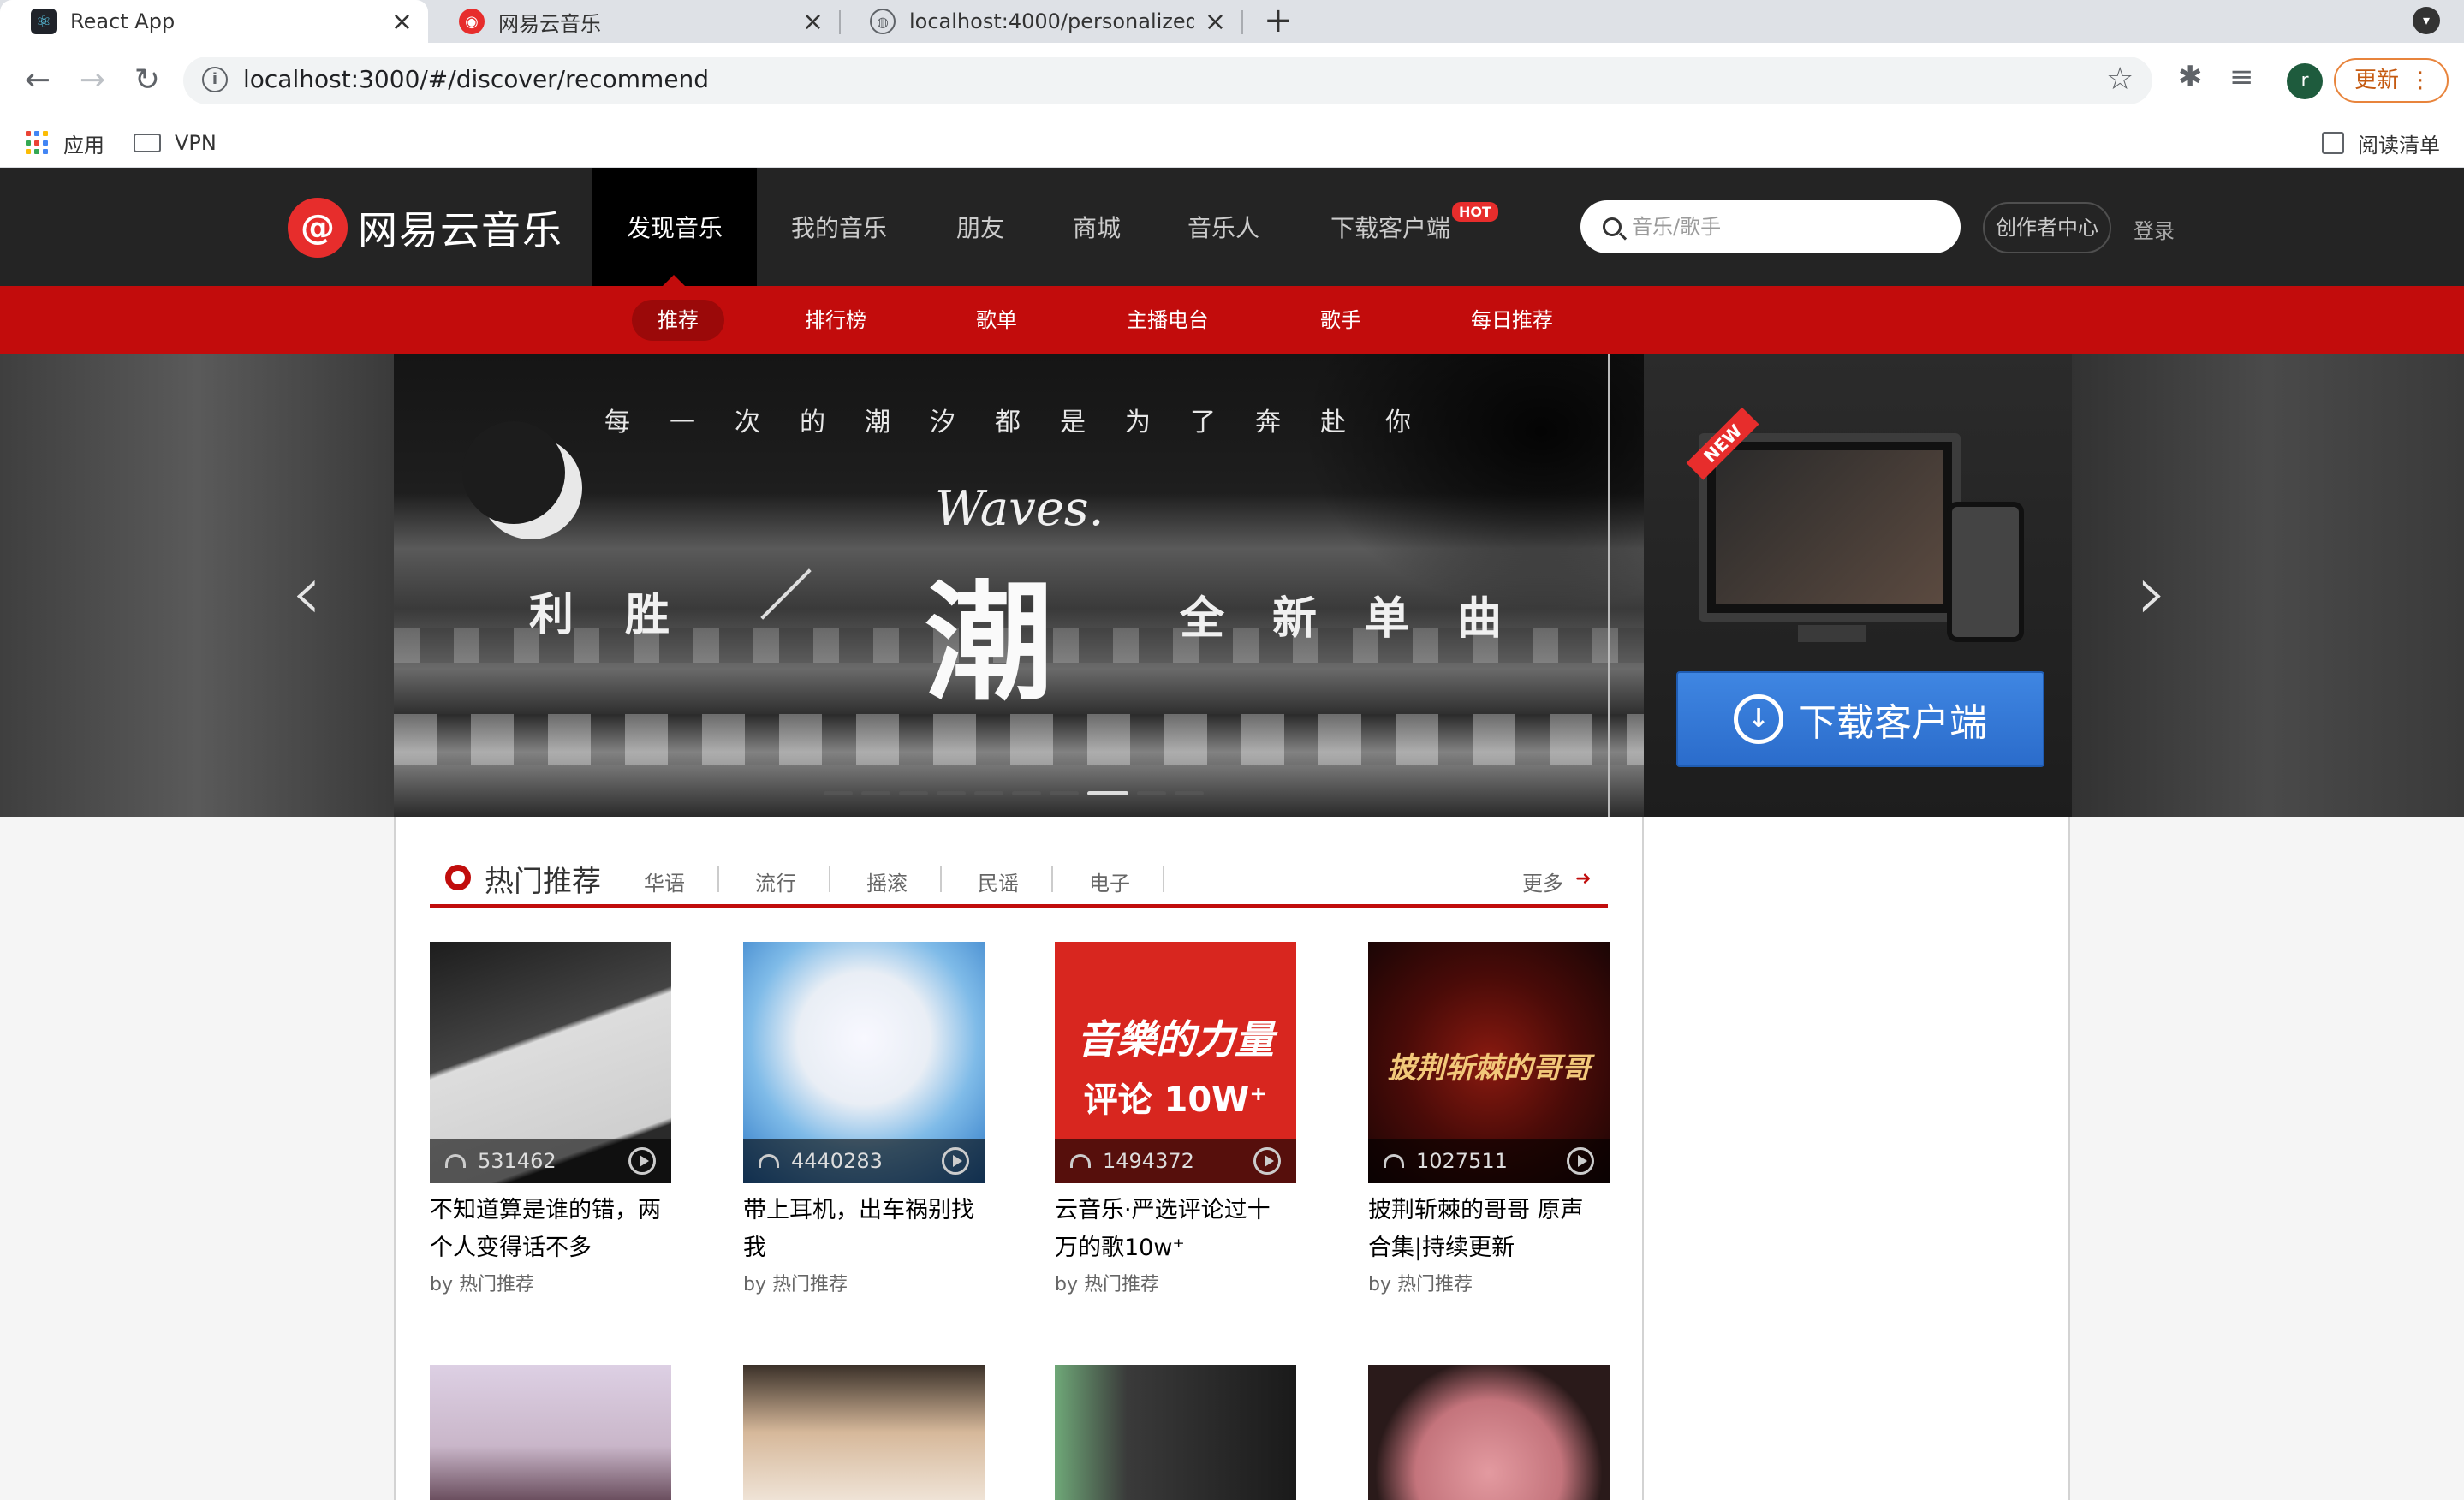 The height and width of the screenshot is (1500, 2464). I want to click on bookmark-apps: 应用, so click(65, 143).